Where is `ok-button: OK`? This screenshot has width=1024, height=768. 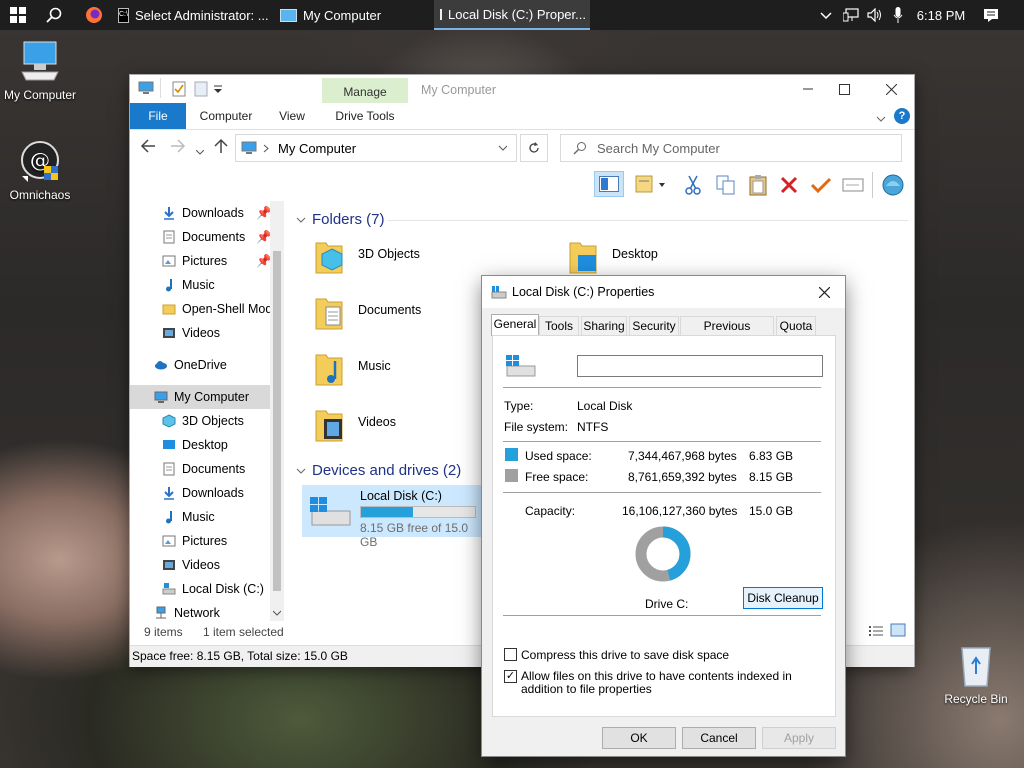
ok-button: OK is located at coordinates (639, 738).